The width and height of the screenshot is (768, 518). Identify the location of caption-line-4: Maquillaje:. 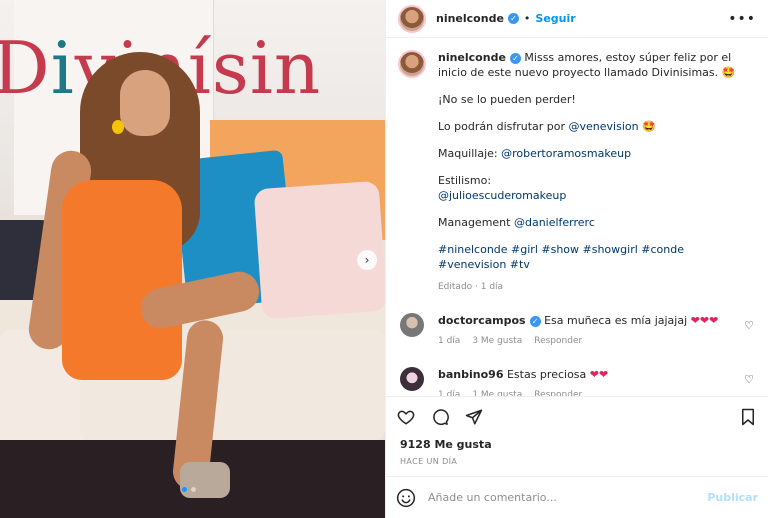
(470, 153).